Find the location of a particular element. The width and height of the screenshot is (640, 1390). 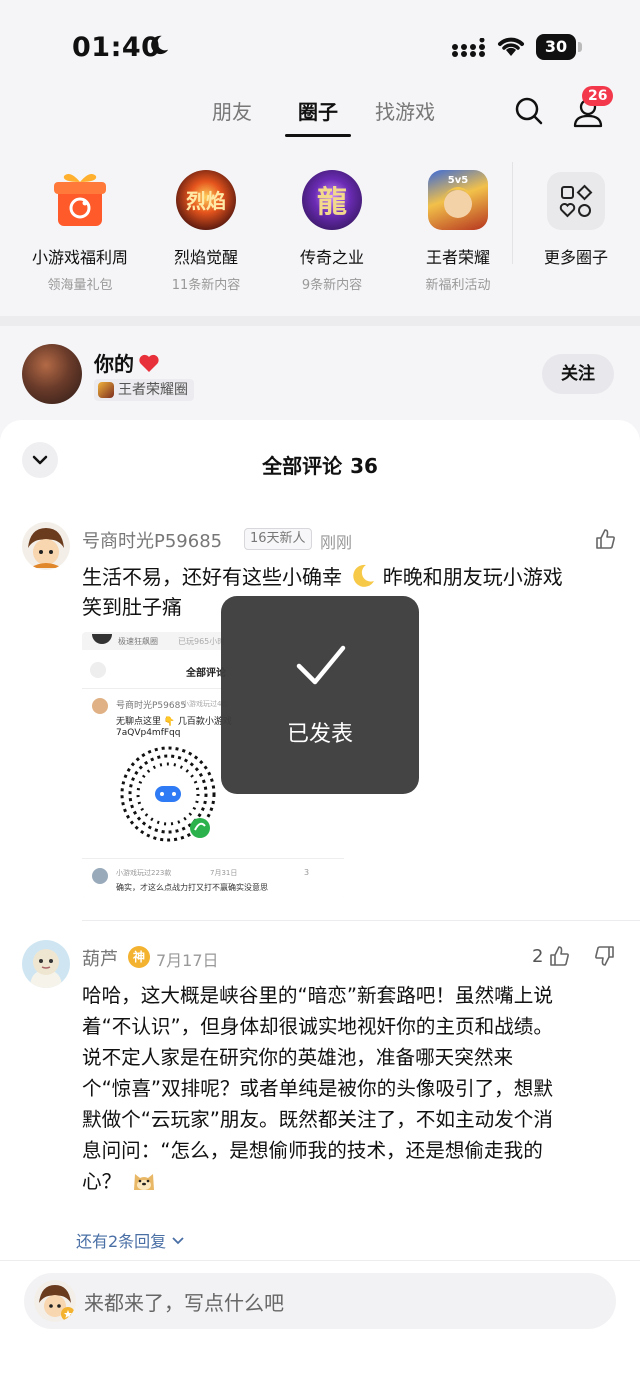

circle-subtitle: 11条新内容 is located at coordinates (206, 285).